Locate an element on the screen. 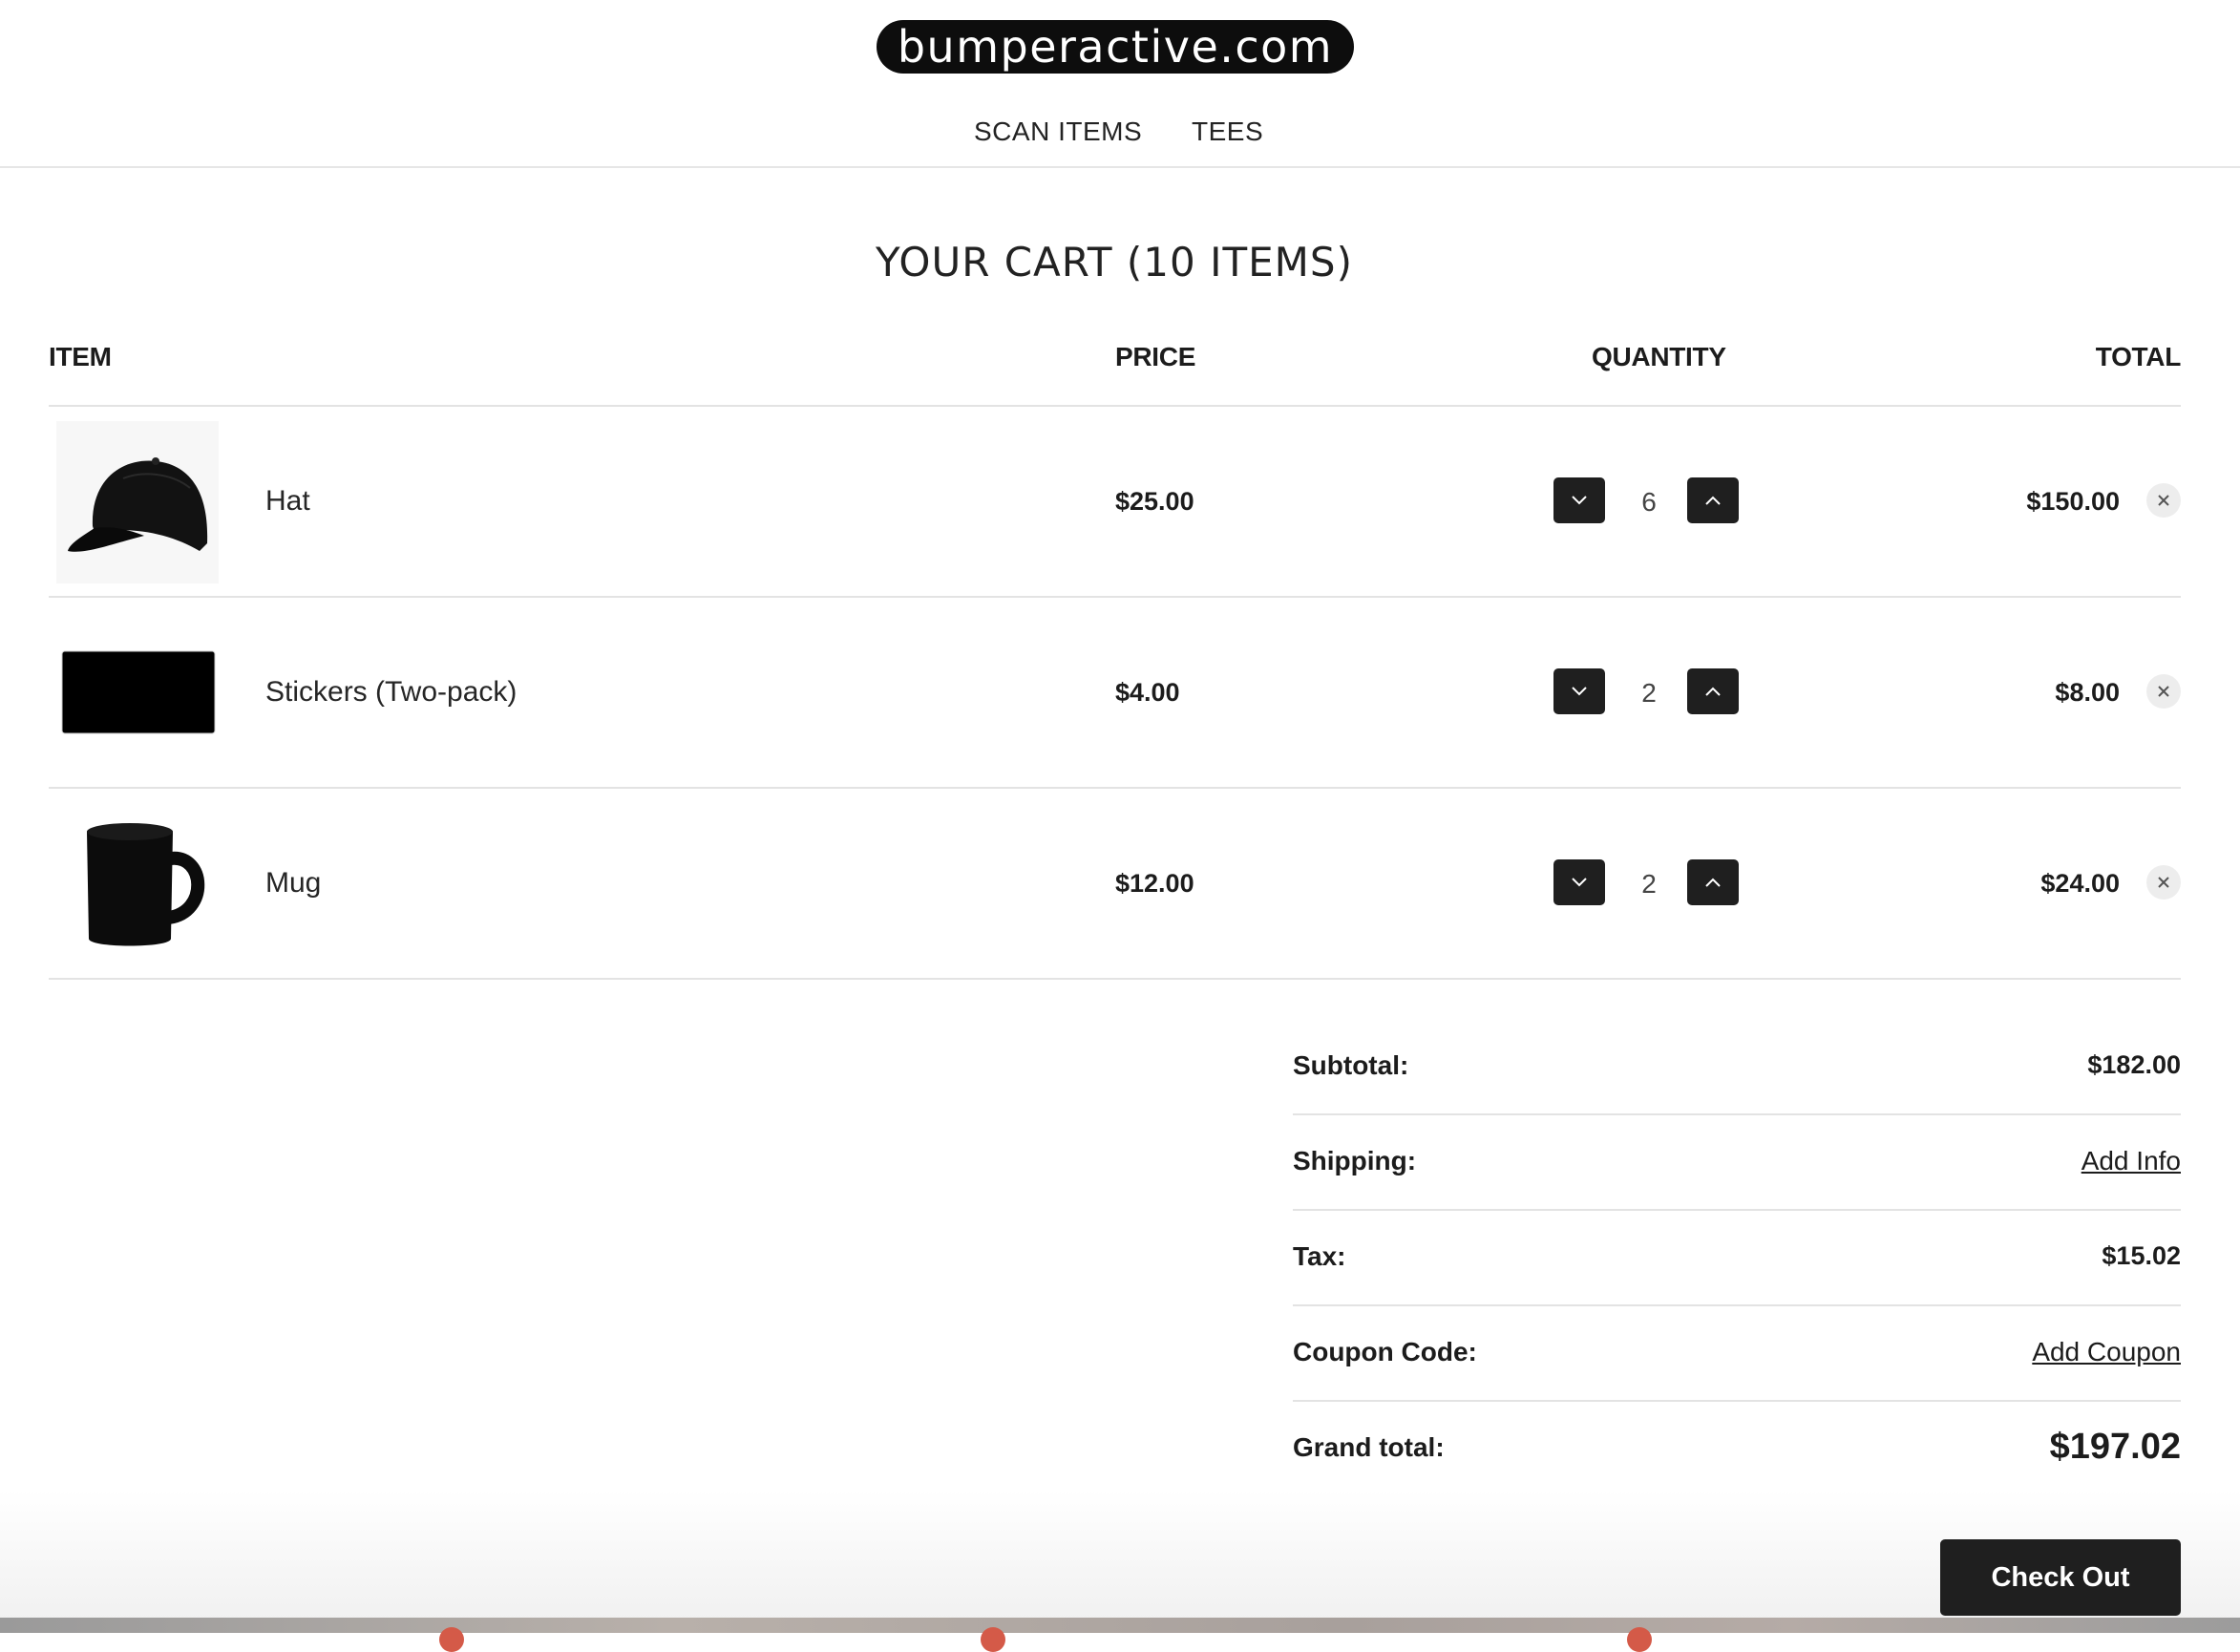 Image resolution: width=2240 pixels, height=1652 pixels. cart-row-hat: Hat $25.00 6 $150.00 is located at coordinates (1115, 501).